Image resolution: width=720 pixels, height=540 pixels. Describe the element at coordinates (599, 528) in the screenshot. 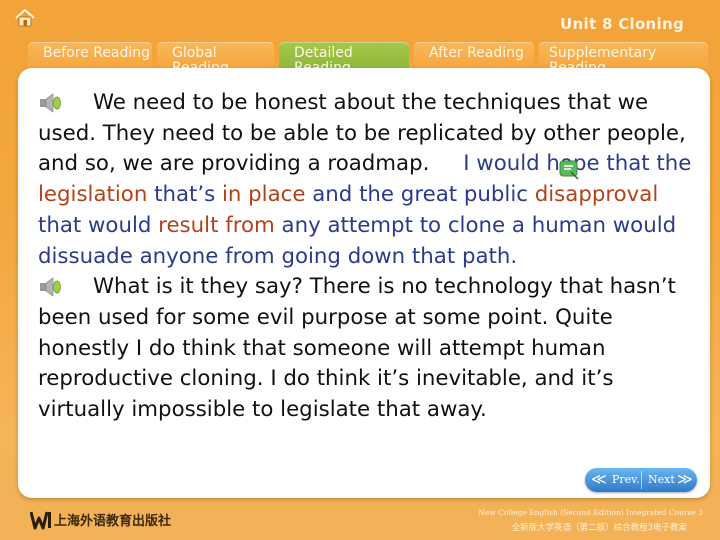

I see `course-title-cn: 全新版大学英语（第二版）综合教程3电子教案` at that location.